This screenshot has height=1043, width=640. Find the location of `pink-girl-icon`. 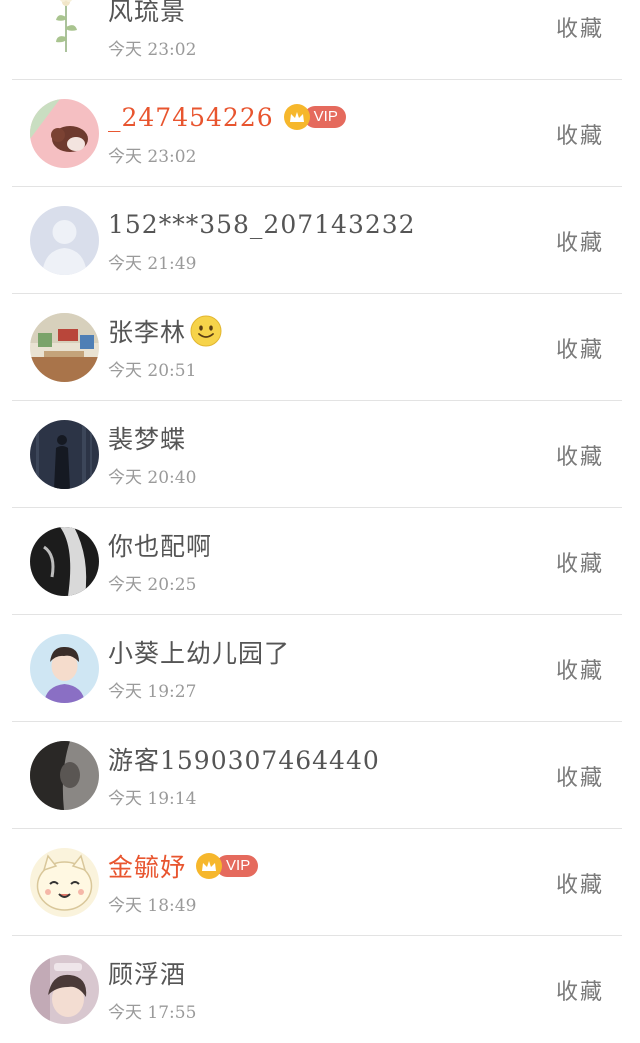

pink-girl-icon is located at coordinates (64, 133).